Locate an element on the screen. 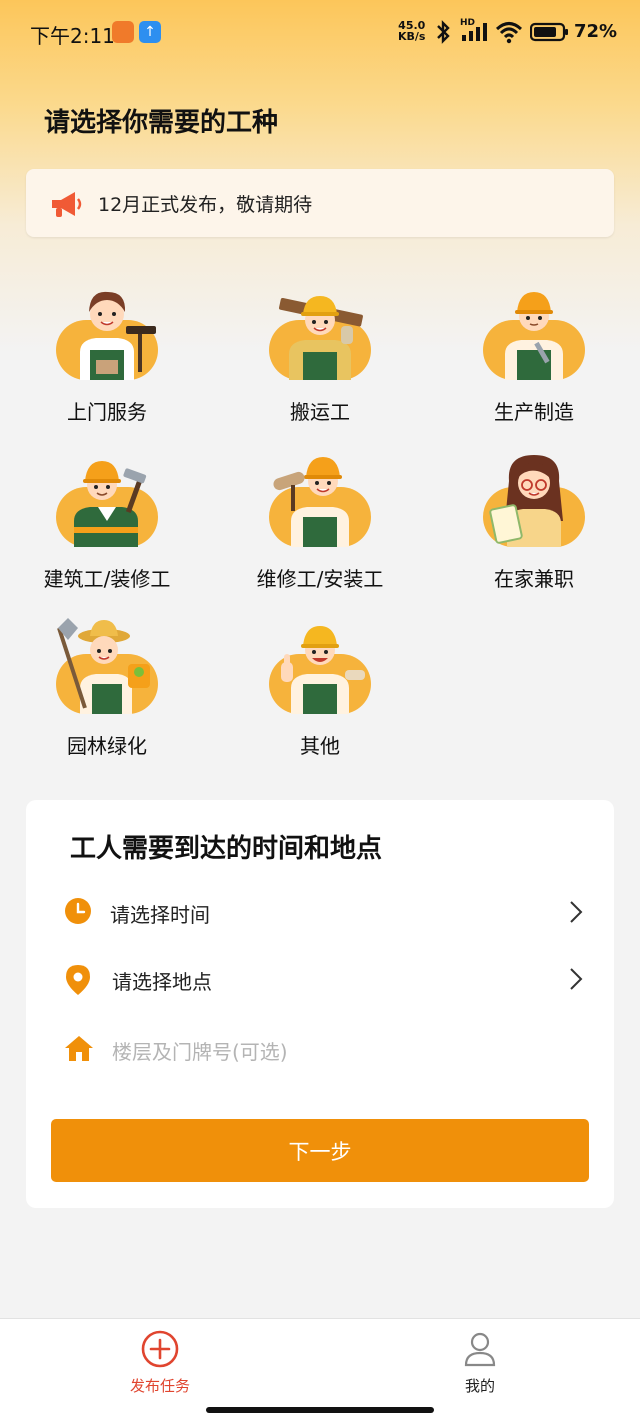 Image resolution: width=640 pixels, height=1424 pixels. category-label: 维修工/安装工 is located at coordinates (320, 579).